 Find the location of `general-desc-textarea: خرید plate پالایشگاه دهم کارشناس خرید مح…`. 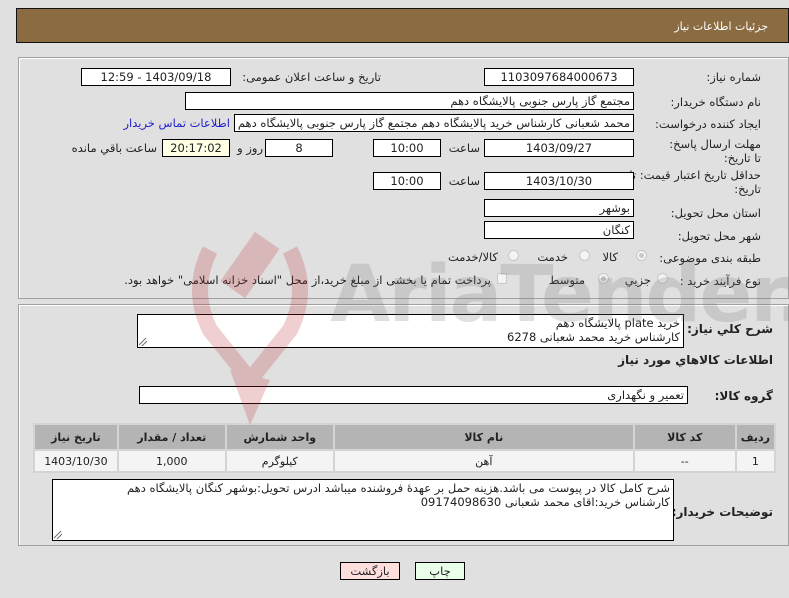

general-desc-textarea: خرید plate پالایشگاه دهم کارشناس خرید مح… is located at coordinates (410, 331).